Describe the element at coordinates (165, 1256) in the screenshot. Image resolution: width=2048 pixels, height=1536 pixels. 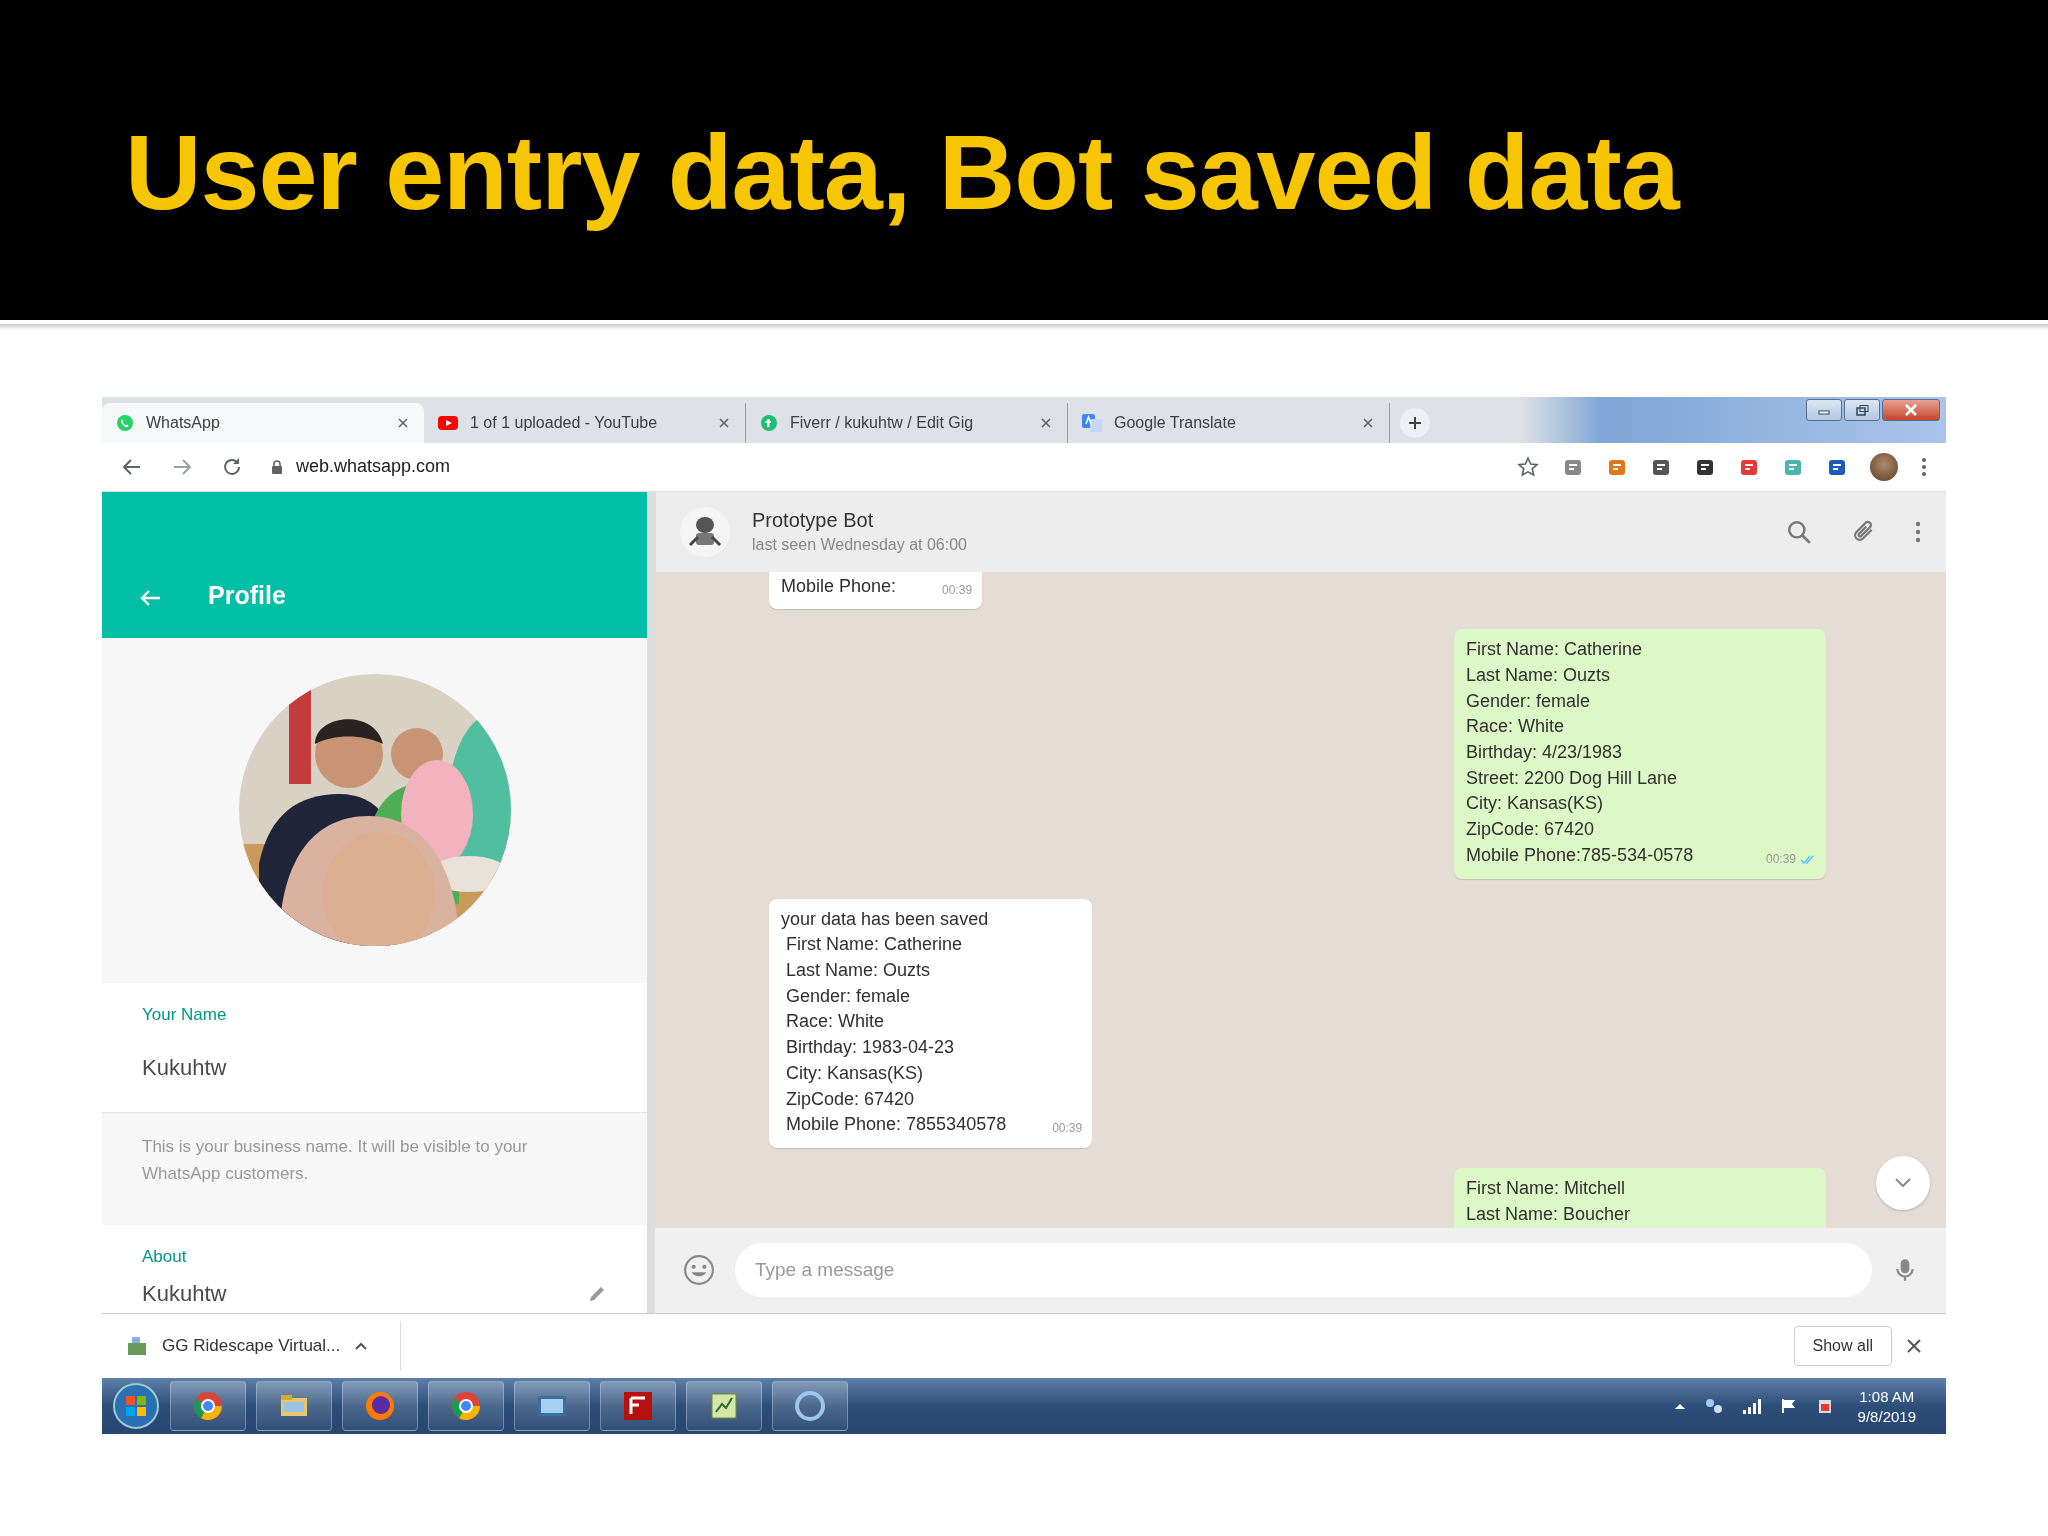
I see `field-label: About` at that location.